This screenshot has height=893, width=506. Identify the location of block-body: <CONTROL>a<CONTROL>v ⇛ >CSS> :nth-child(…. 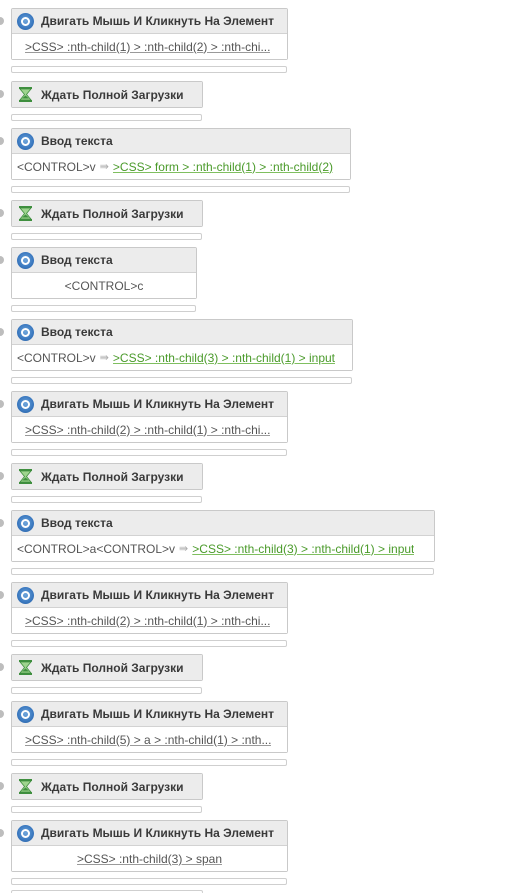
(223, 548).